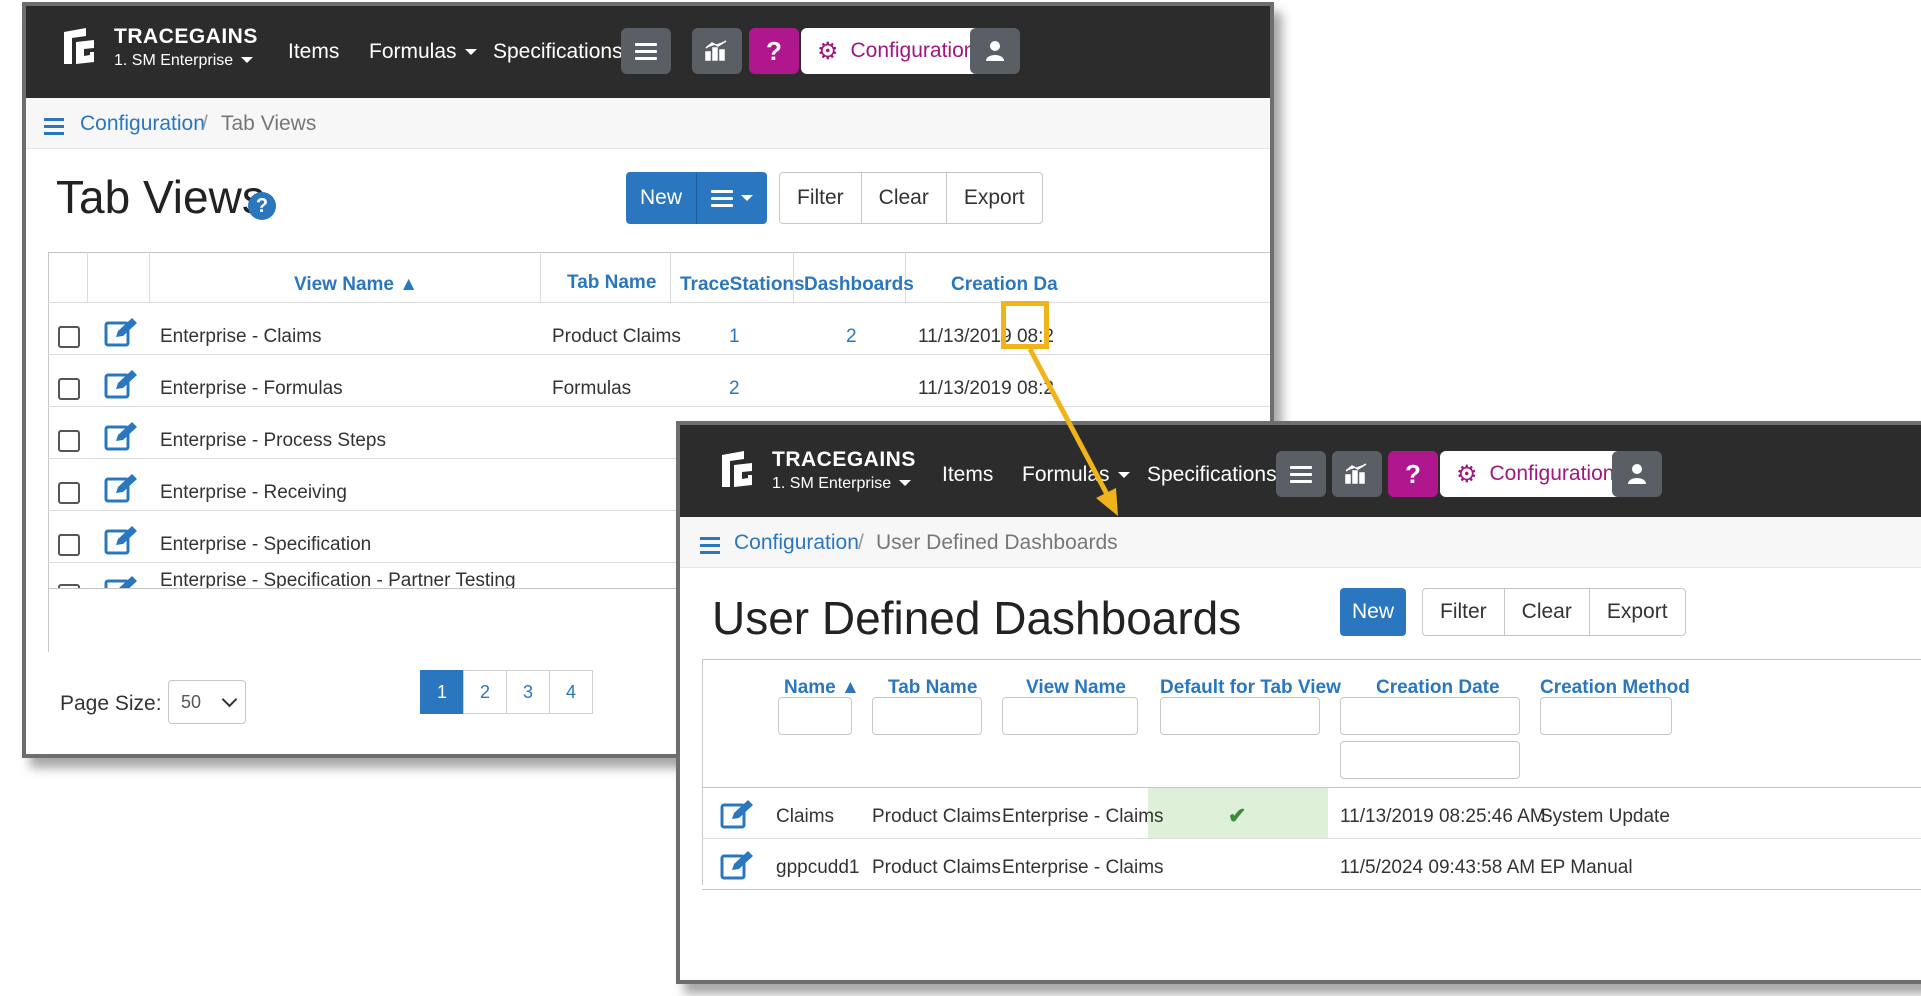 This screenshot has height=996, width=1921. I want to click on callout-arrow, so click(1072, 431).